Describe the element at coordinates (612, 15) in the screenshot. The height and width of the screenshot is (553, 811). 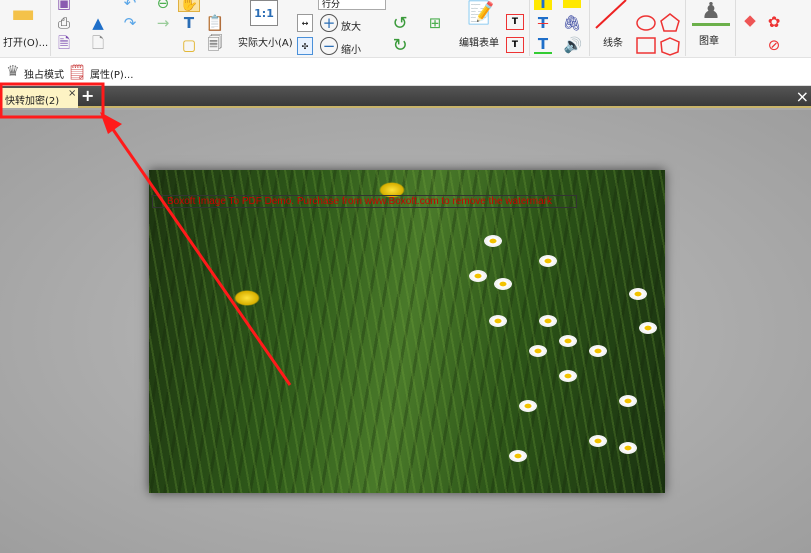
I see `line-tool-icon` at that location.